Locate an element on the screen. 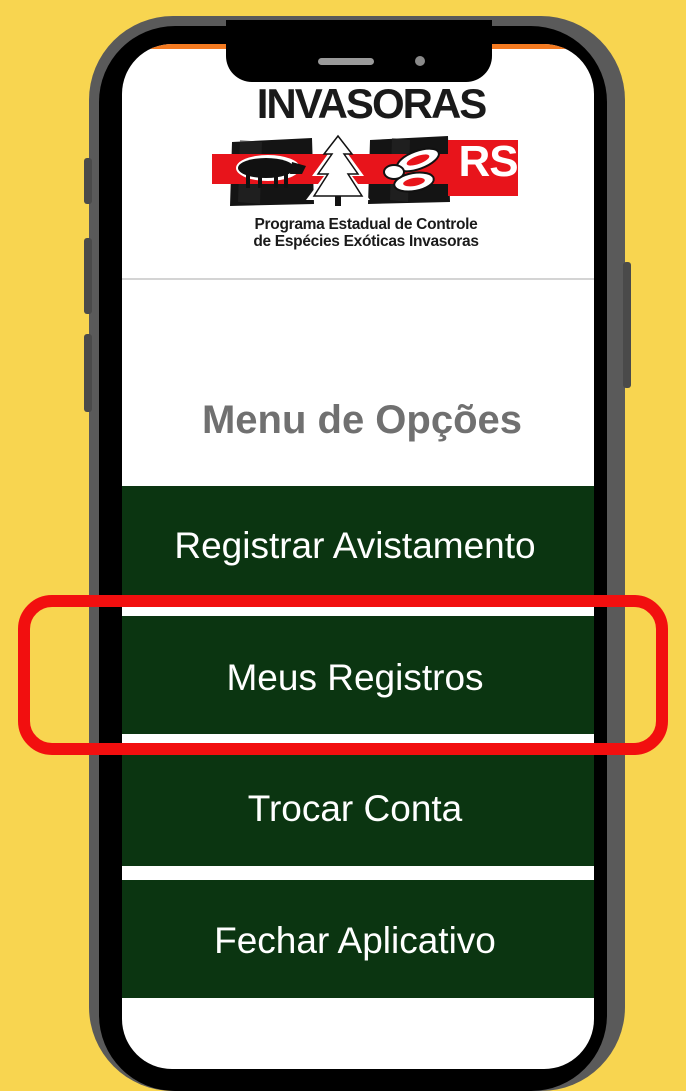 This screenshot has height=1091, width=686. logo-subtitle-line-2: de Espécies Exóticas Invasoras is located at coordinates (366, 241).